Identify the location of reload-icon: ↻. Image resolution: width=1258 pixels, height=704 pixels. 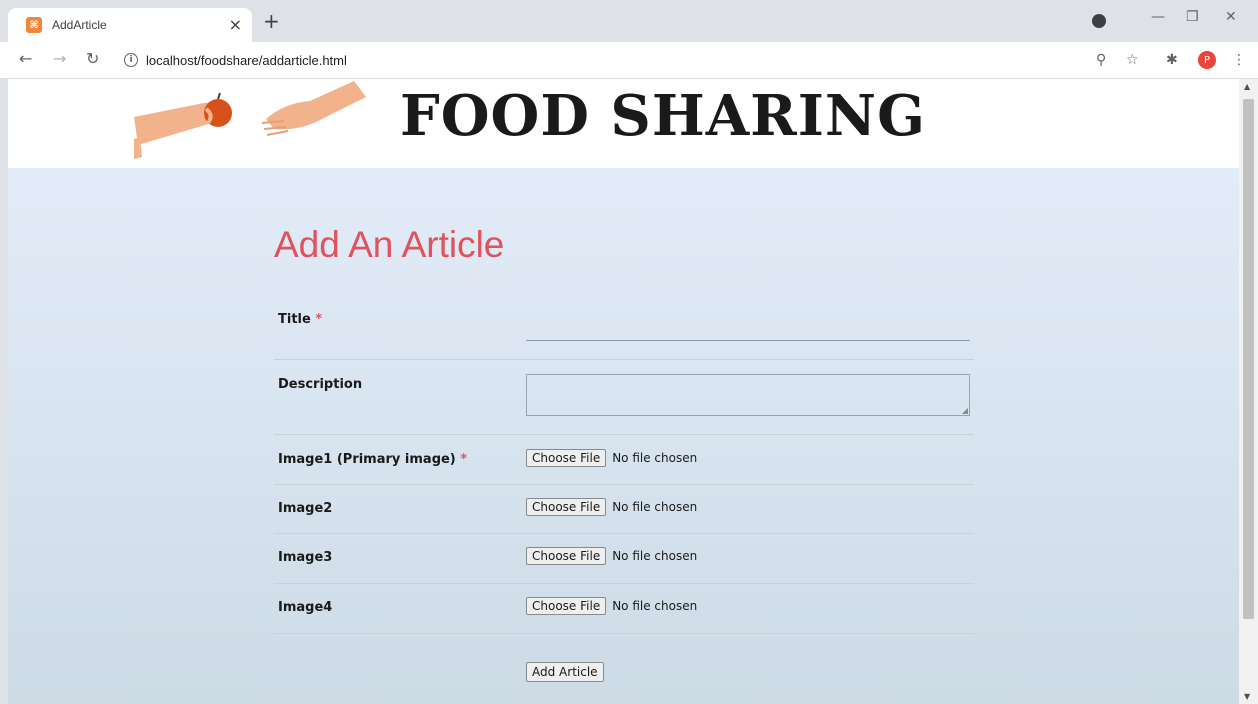
(92, 59).